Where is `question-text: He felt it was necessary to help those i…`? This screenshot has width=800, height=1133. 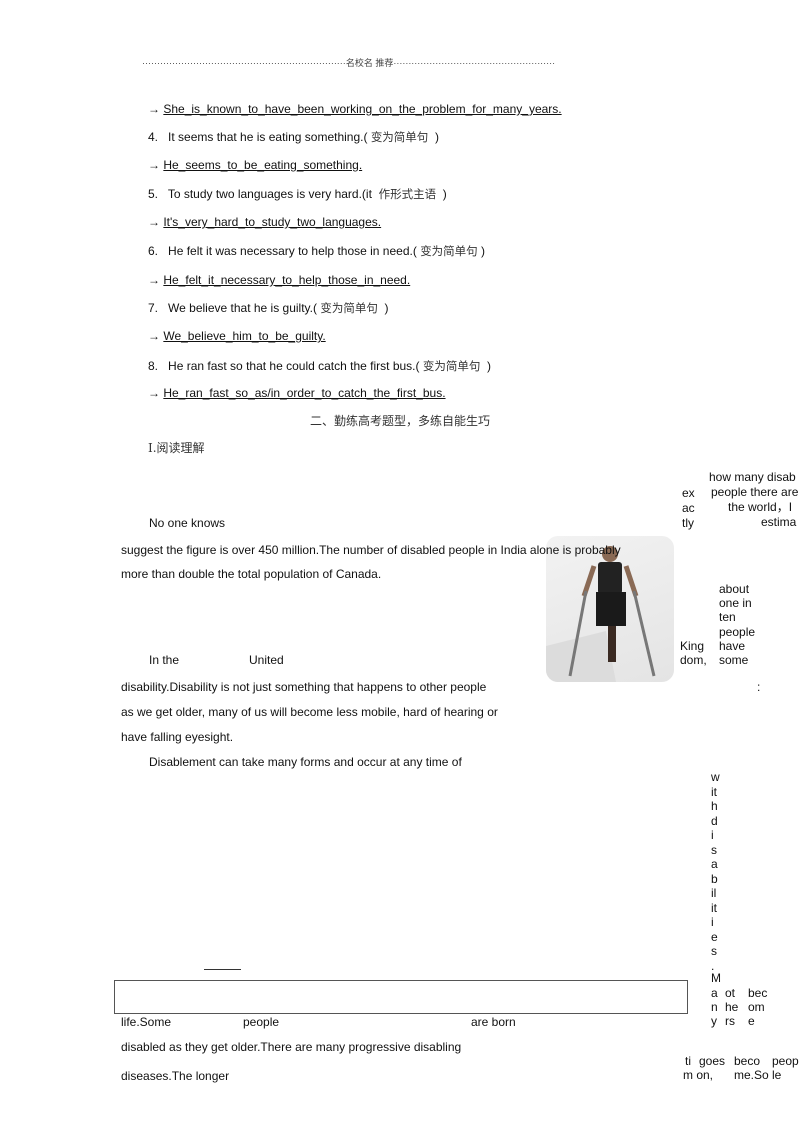 question-text: He felt it was necessary to help those i… is located at coordinates (292, 251).